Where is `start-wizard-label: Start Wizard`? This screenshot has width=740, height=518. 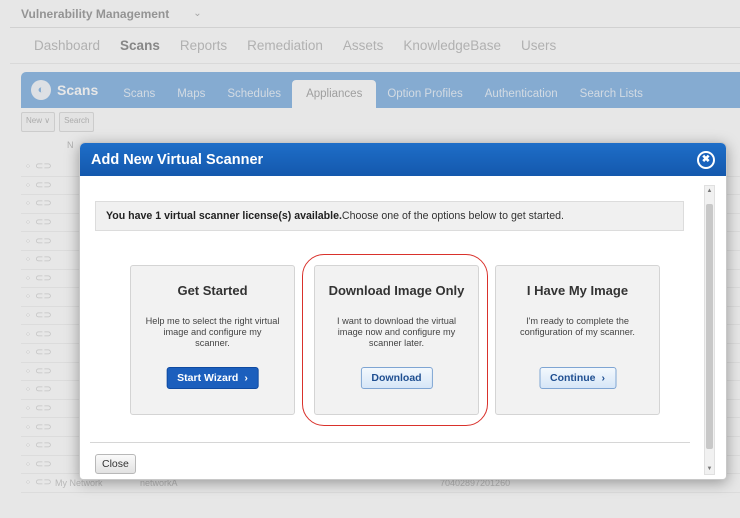 start-wizard-label: Start Wizard is located at coordinates (208, 378).